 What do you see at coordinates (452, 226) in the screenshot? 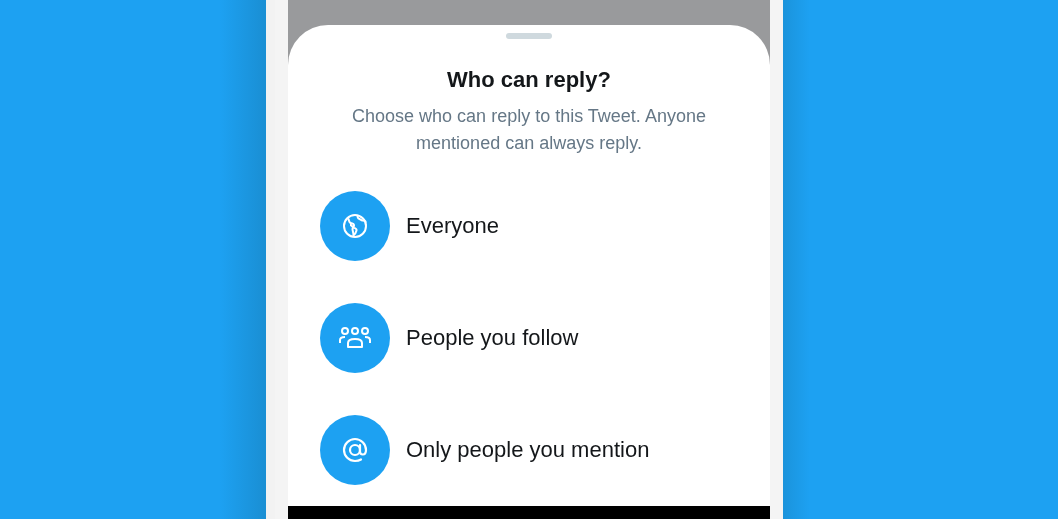
I see `option-label: Everyone` at bounding box center [452, 226].